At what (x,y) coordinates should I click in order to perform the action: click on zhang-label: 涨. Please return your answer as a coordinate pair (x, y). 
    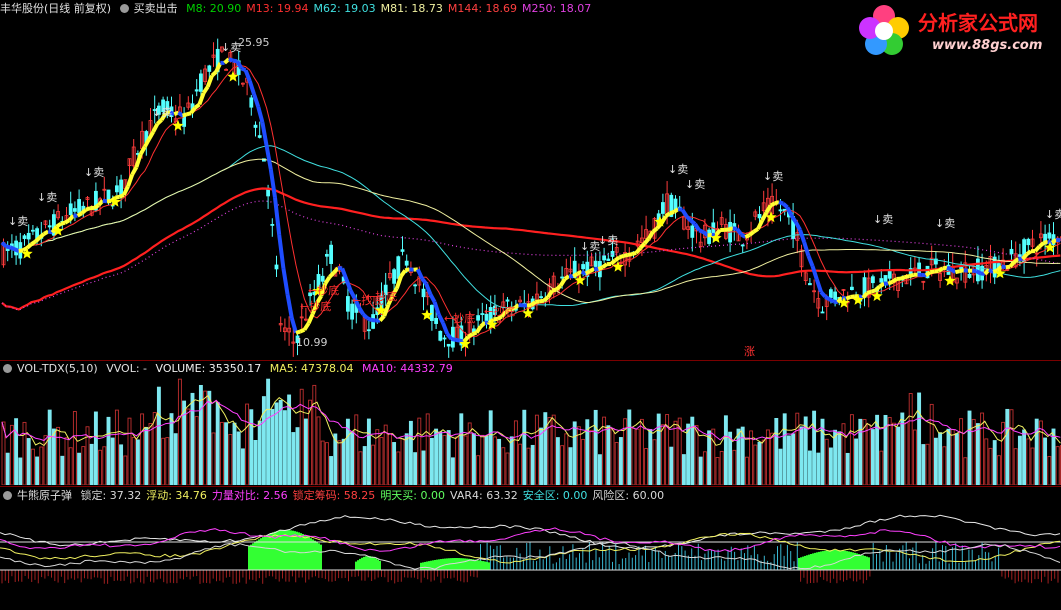
    Looking at the image, I should click on (749, 351).